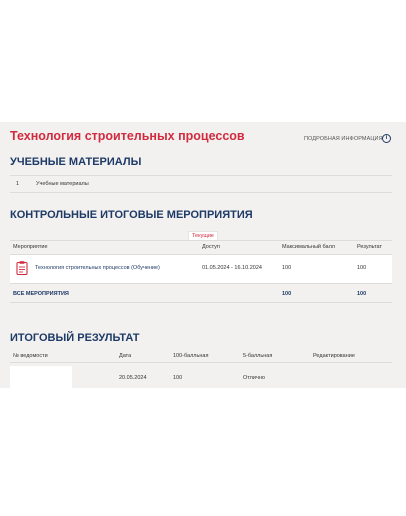  What do you see at coordinates (178, 378) in the screenshot?
I see `final-score-100: 100` at bounding box center [178, 378].